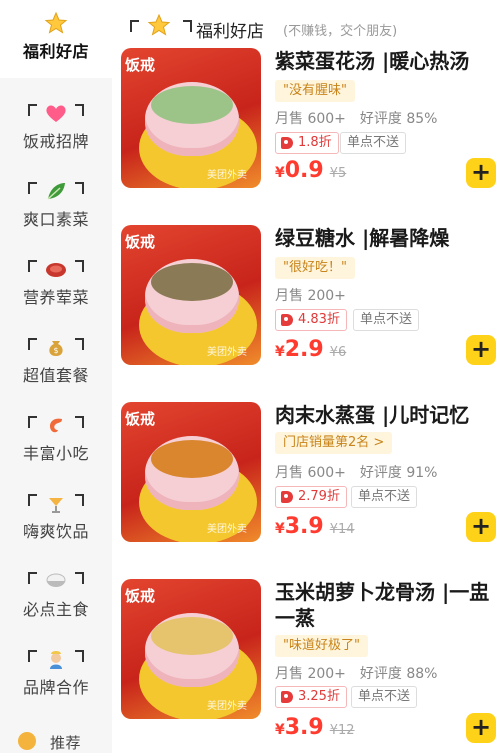  What do you see at coordinates (56, 425) in the screenshot?
I see `shrimp-icon` at bounding box center [56, 425].